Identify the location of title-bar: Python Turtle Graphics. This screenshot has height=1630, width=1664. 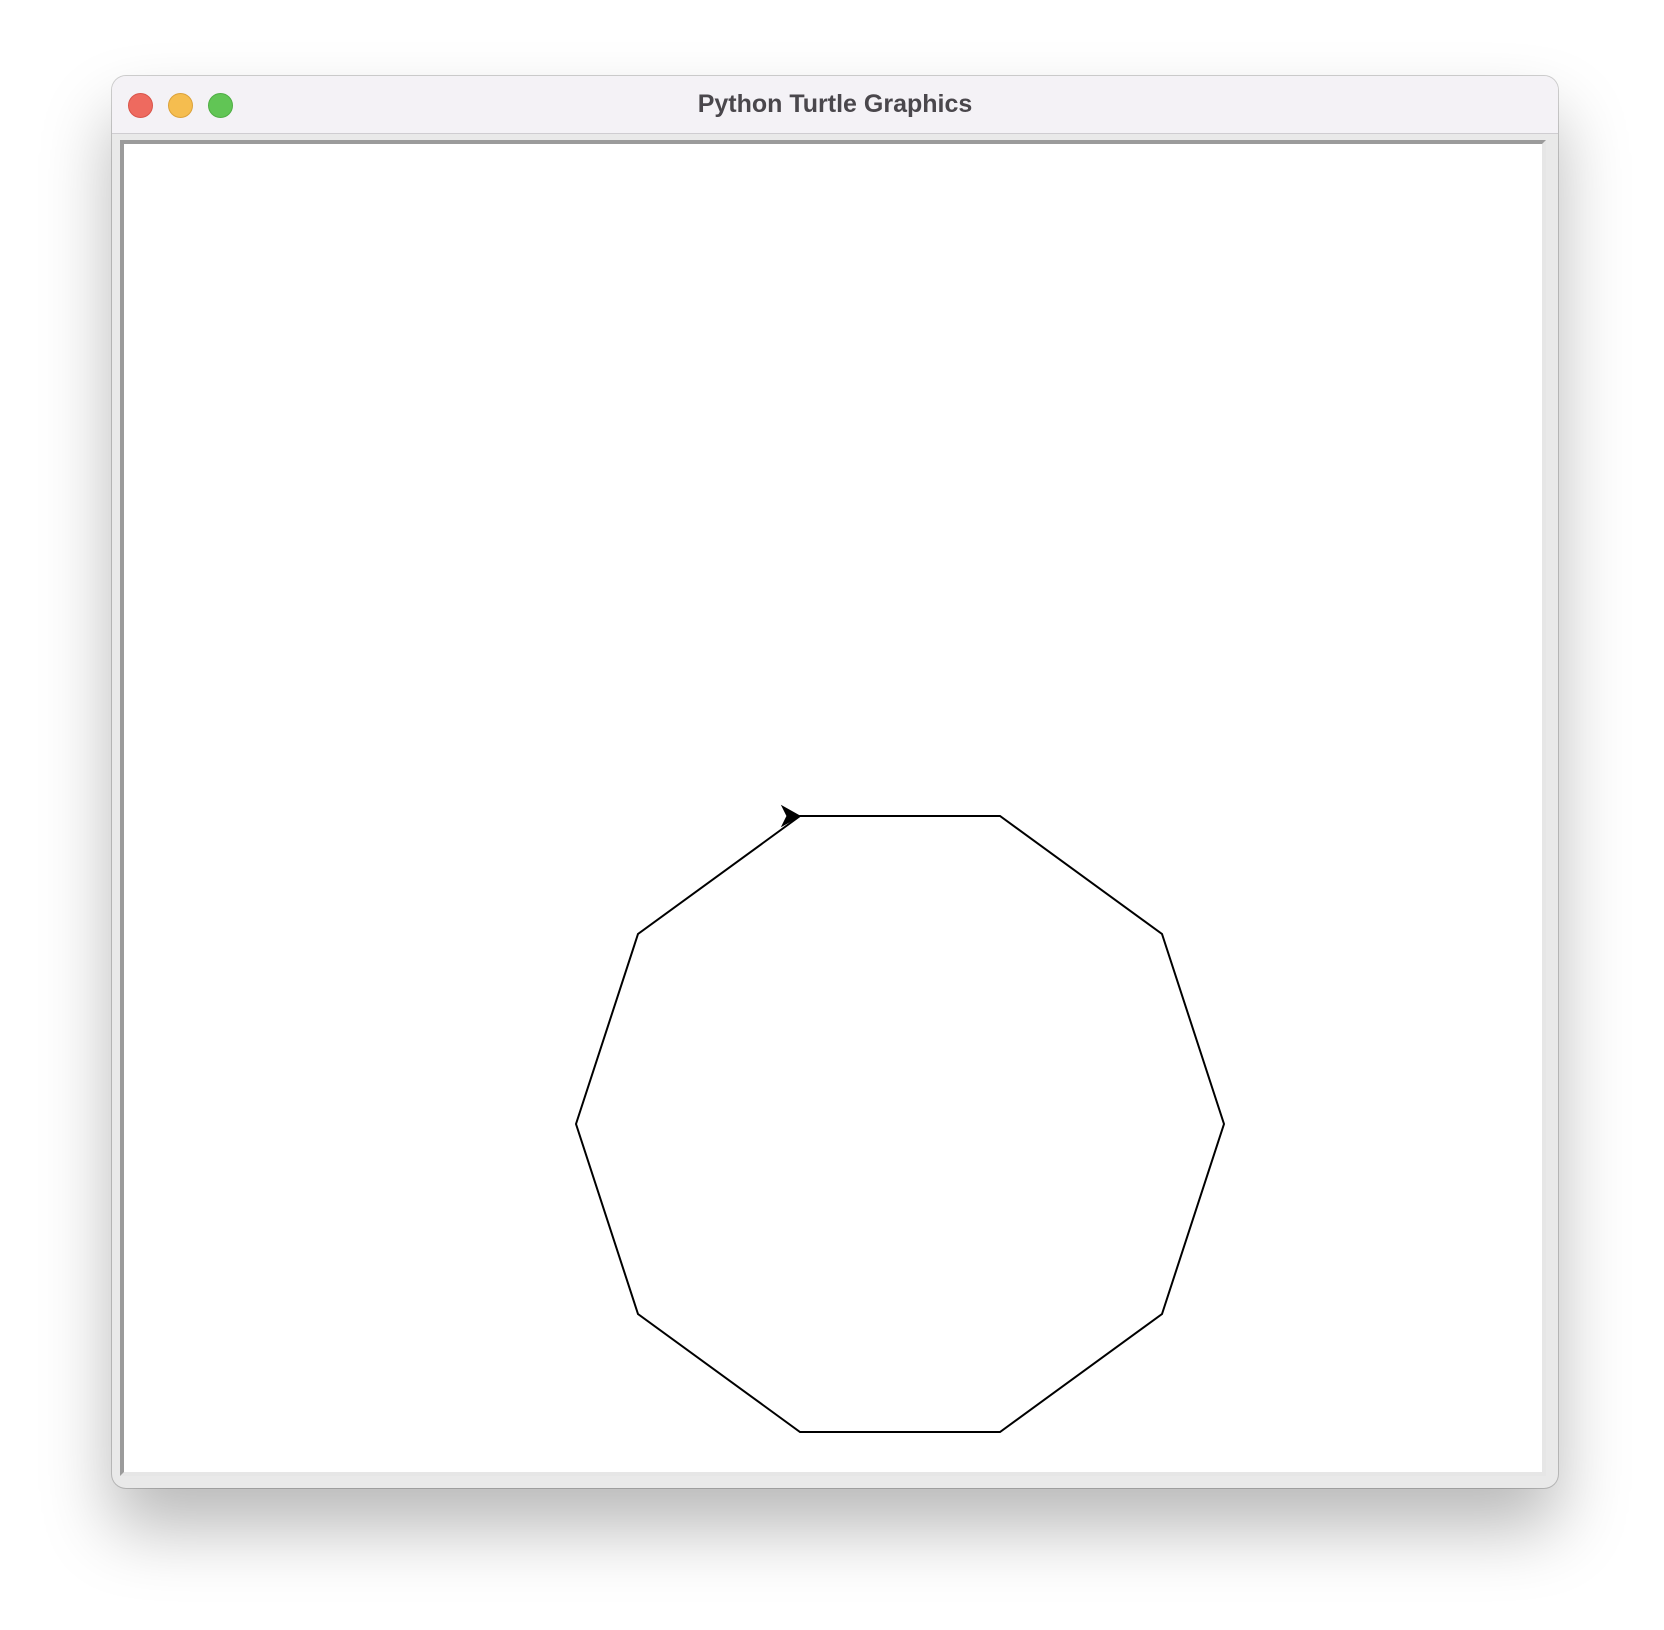
(835, 105).